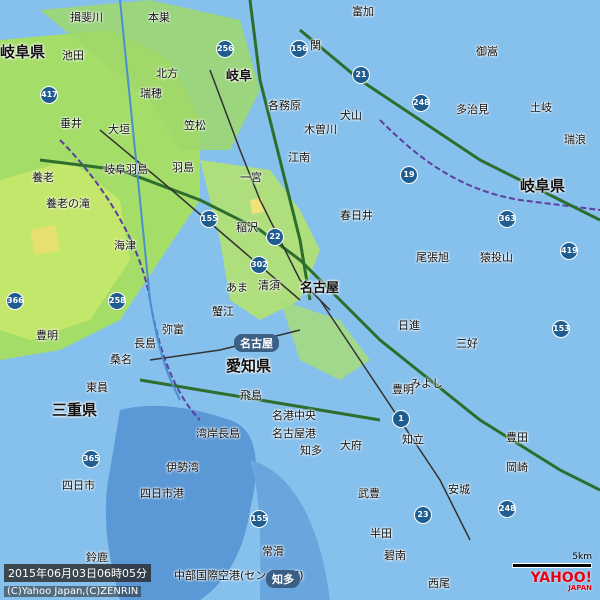 Image resolution: width=600 pixels, height=600 pixels. I want to click on route-shield-icon: 22, so click(275, 237).